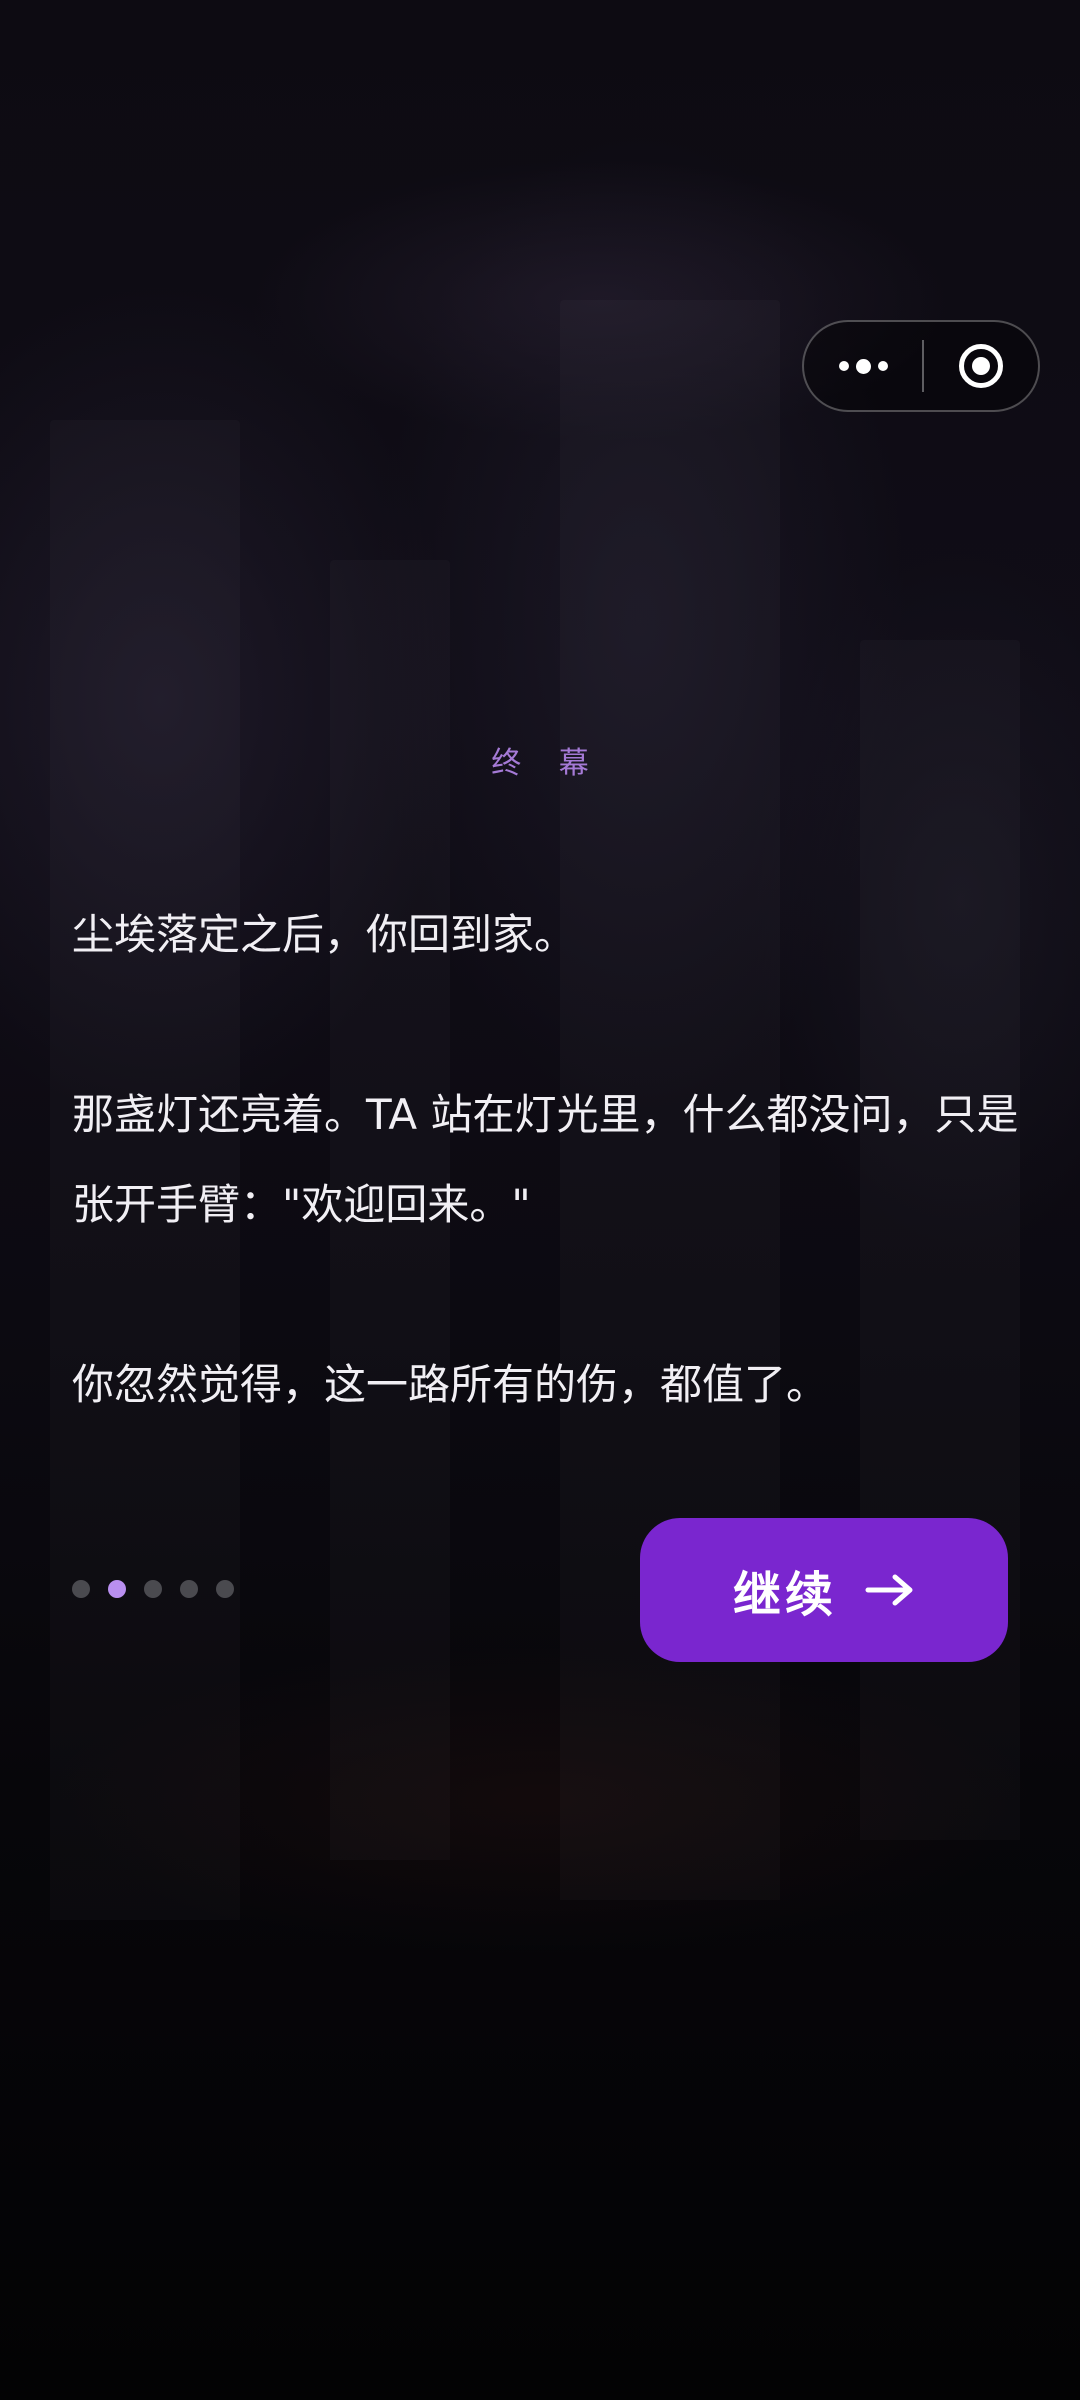  Describe the element at coordinates (784, 1595) in the screenshot. I see `continue-label: 继续` at that location.